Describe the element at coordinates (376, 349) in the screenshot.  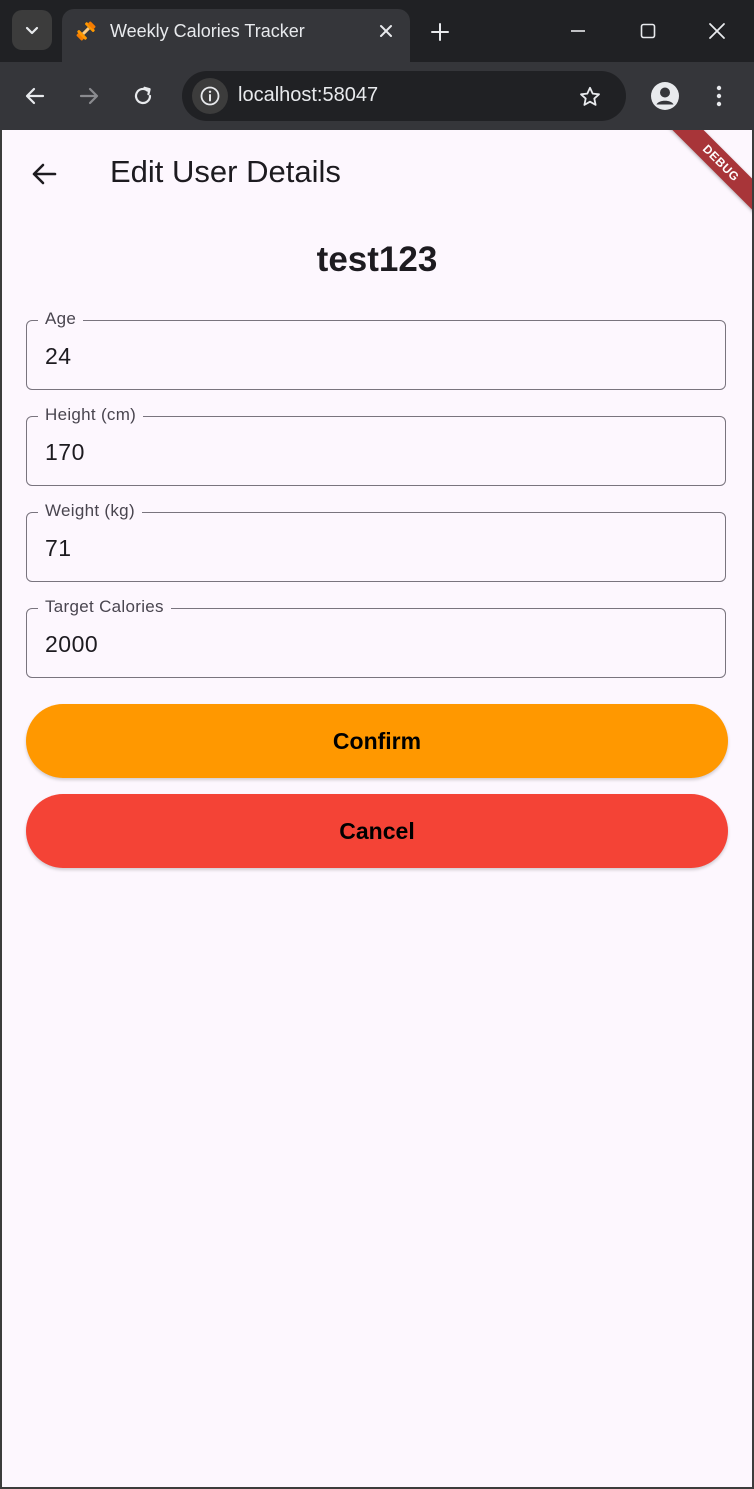
I see `age-field: Age 24` at that location.